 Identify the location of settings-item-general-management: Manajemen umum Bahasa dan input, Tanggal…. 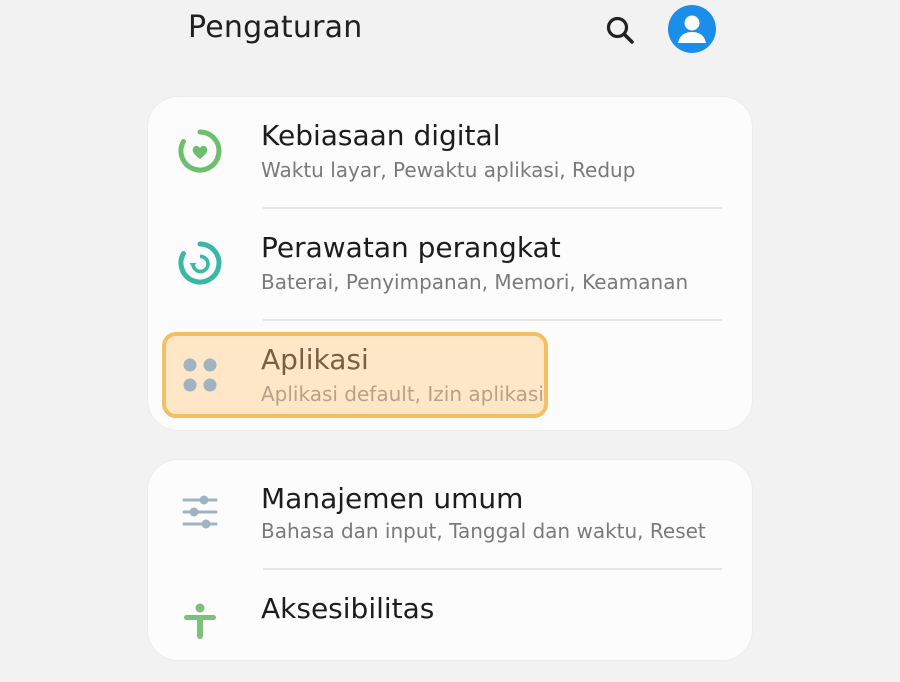
(450, 516).